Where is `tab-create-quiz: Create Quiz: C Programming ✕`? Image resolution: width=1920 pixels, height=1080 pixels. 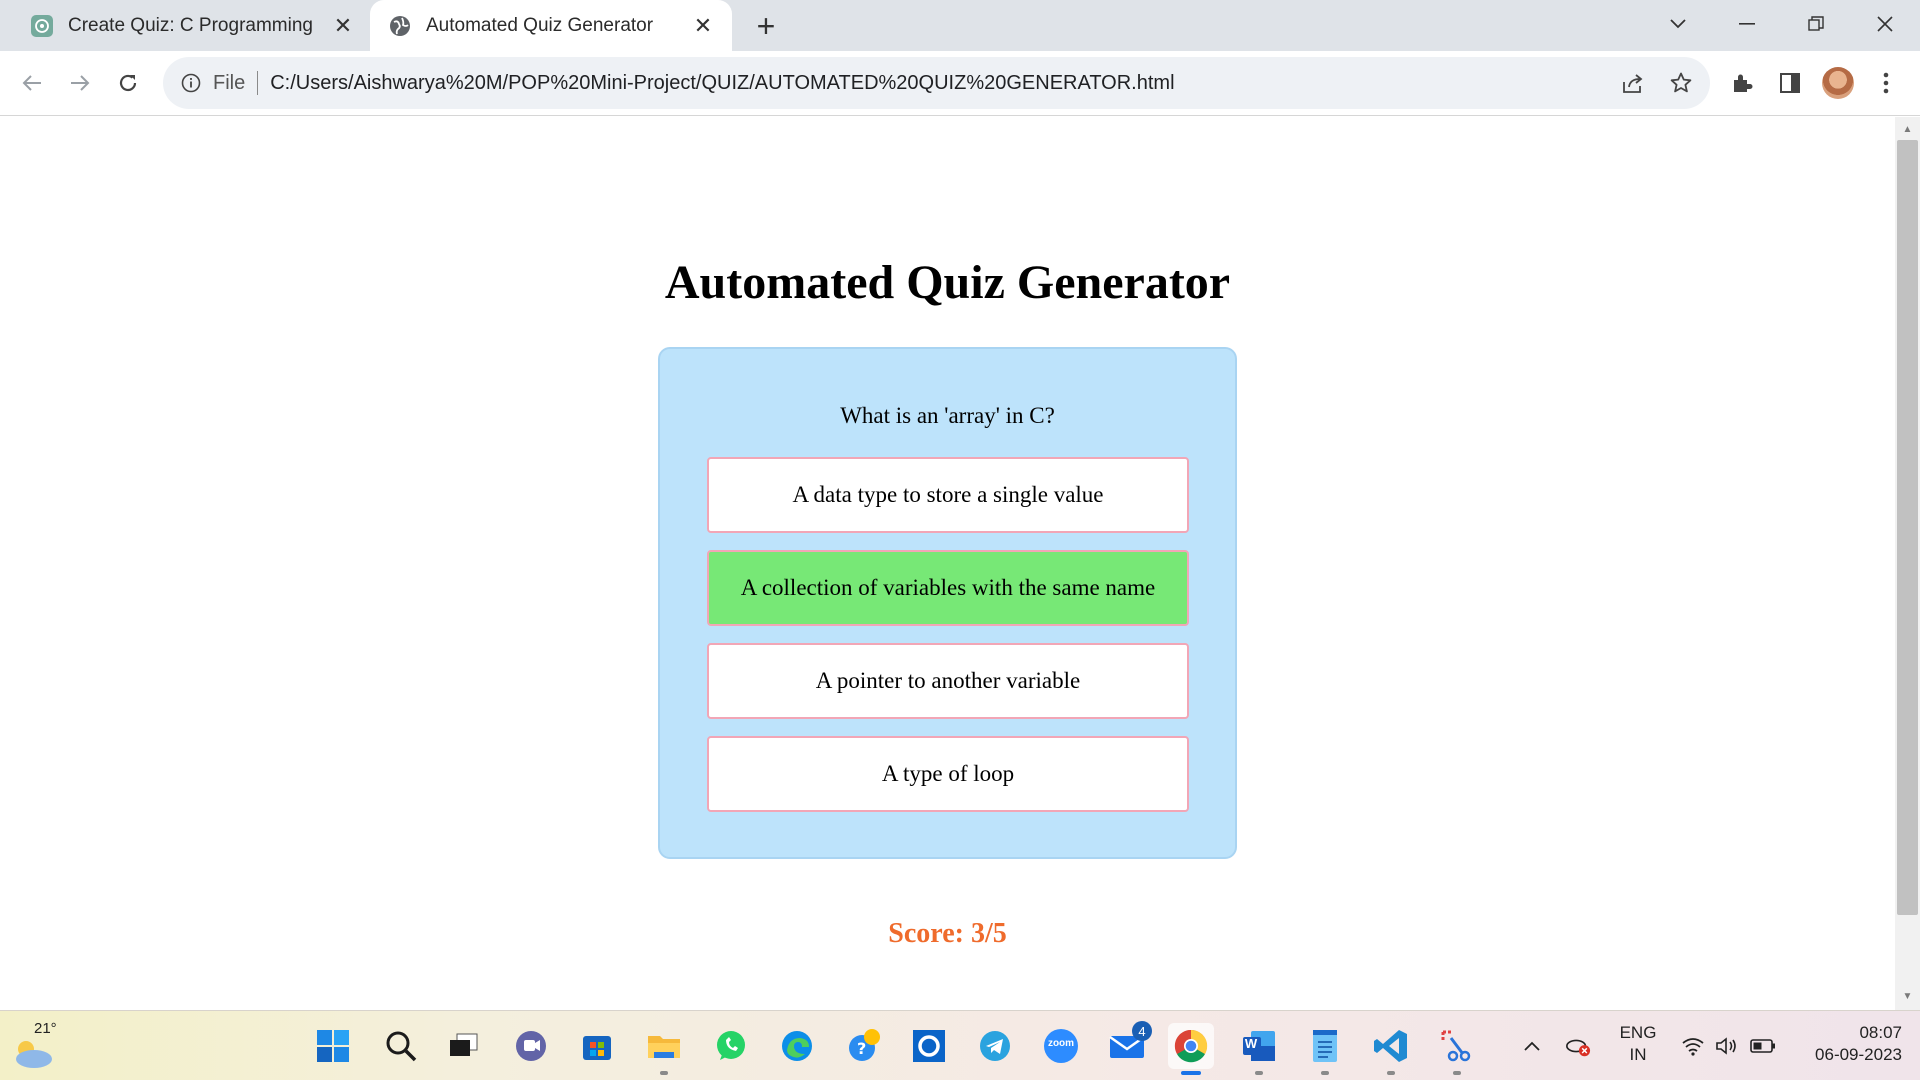
tab-create-quiz: Create Quiz: C Programming ✕ is located at coordinates (192, 25).